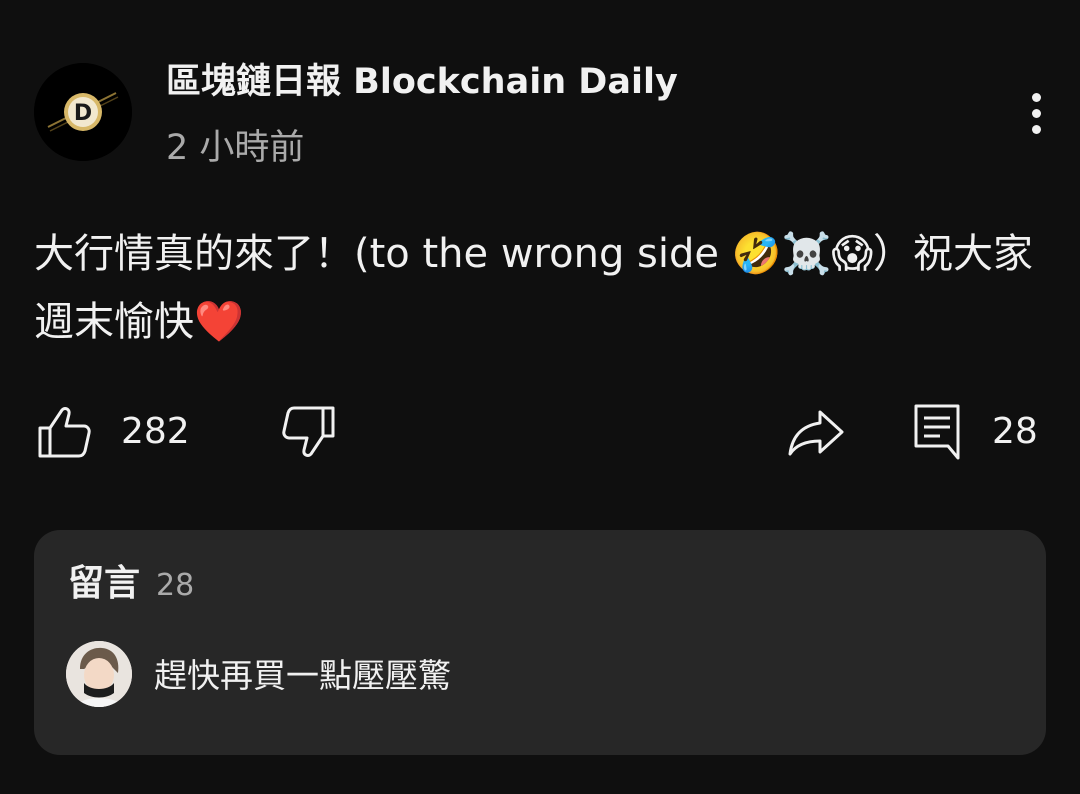  What do you see at coordinates (1015, 431) in the screenshot?
I see `comment-count: 28` at bounding box center [1015, 431].